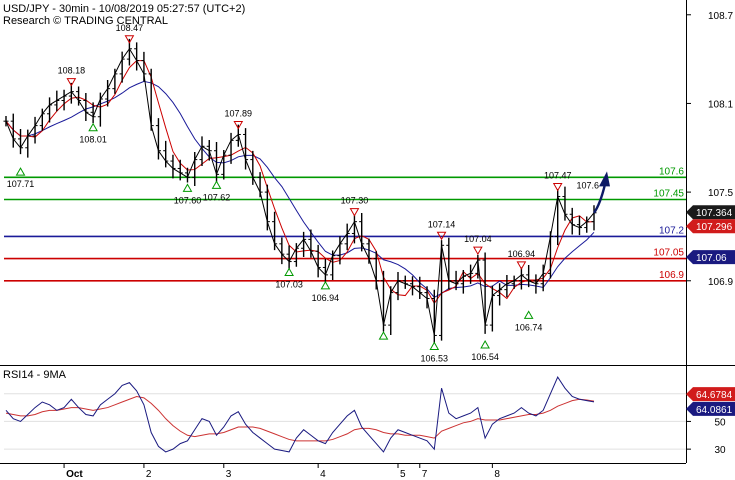  I want to click on time-axis-label-0: Oct, so click(74, 474).